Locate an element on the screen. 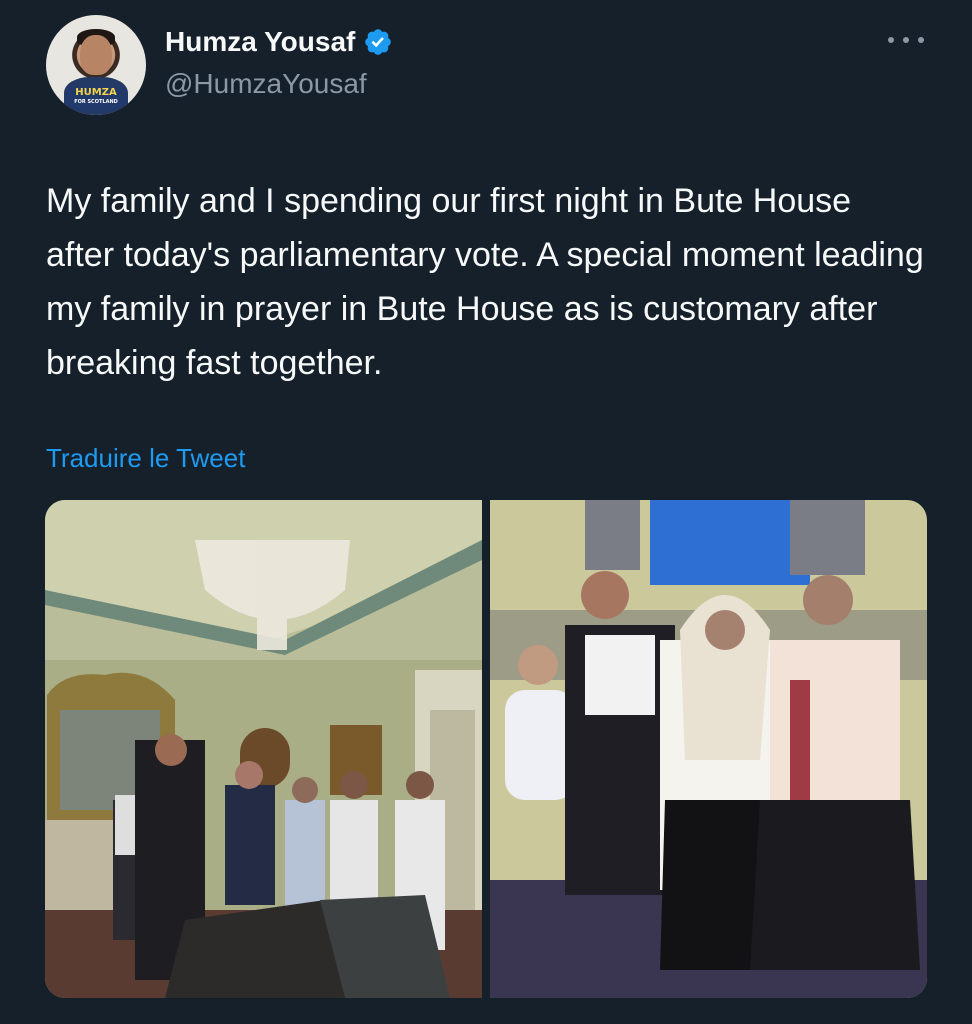  avatar: HUMZA FOR SCOTLAND is located at coordinates (96, 65).